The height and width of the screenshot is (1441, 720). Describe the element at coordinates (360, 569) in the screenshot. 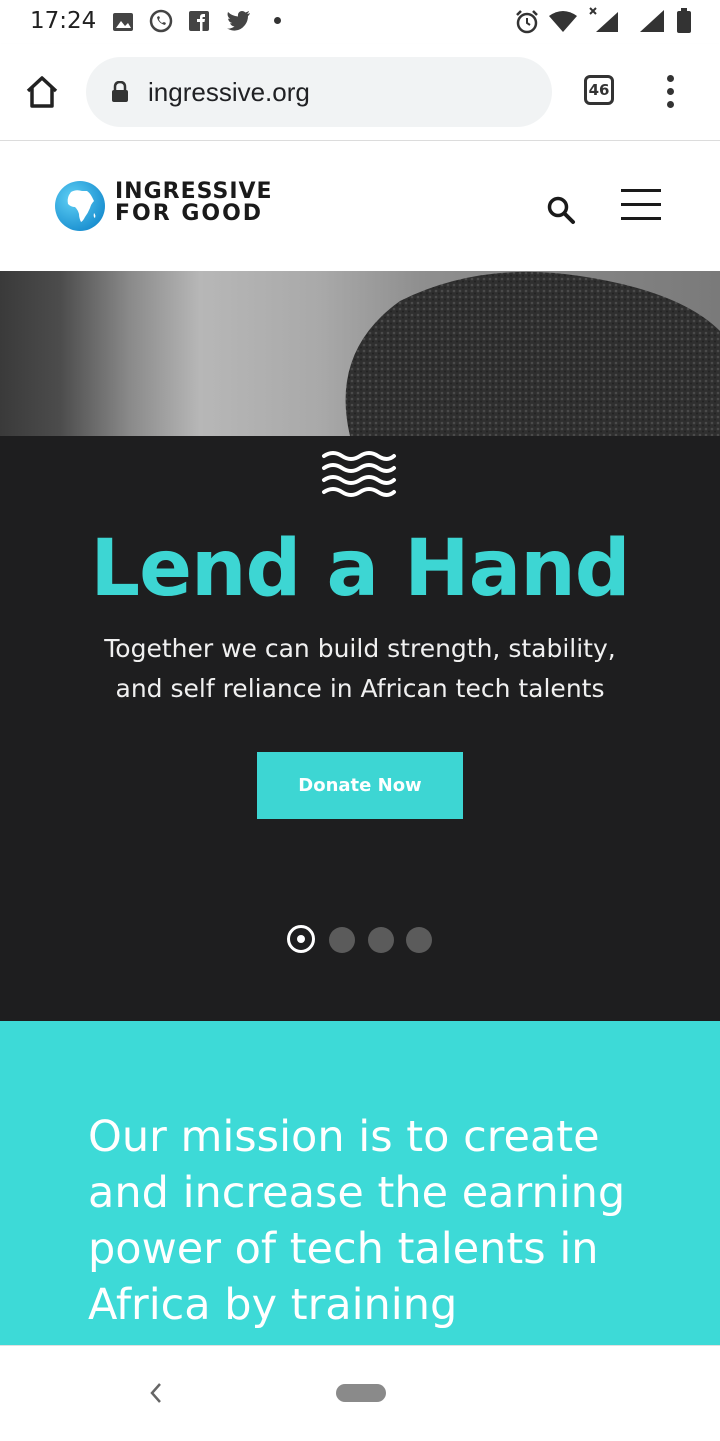

I see `hero-title: Lend a Hand` at that location.